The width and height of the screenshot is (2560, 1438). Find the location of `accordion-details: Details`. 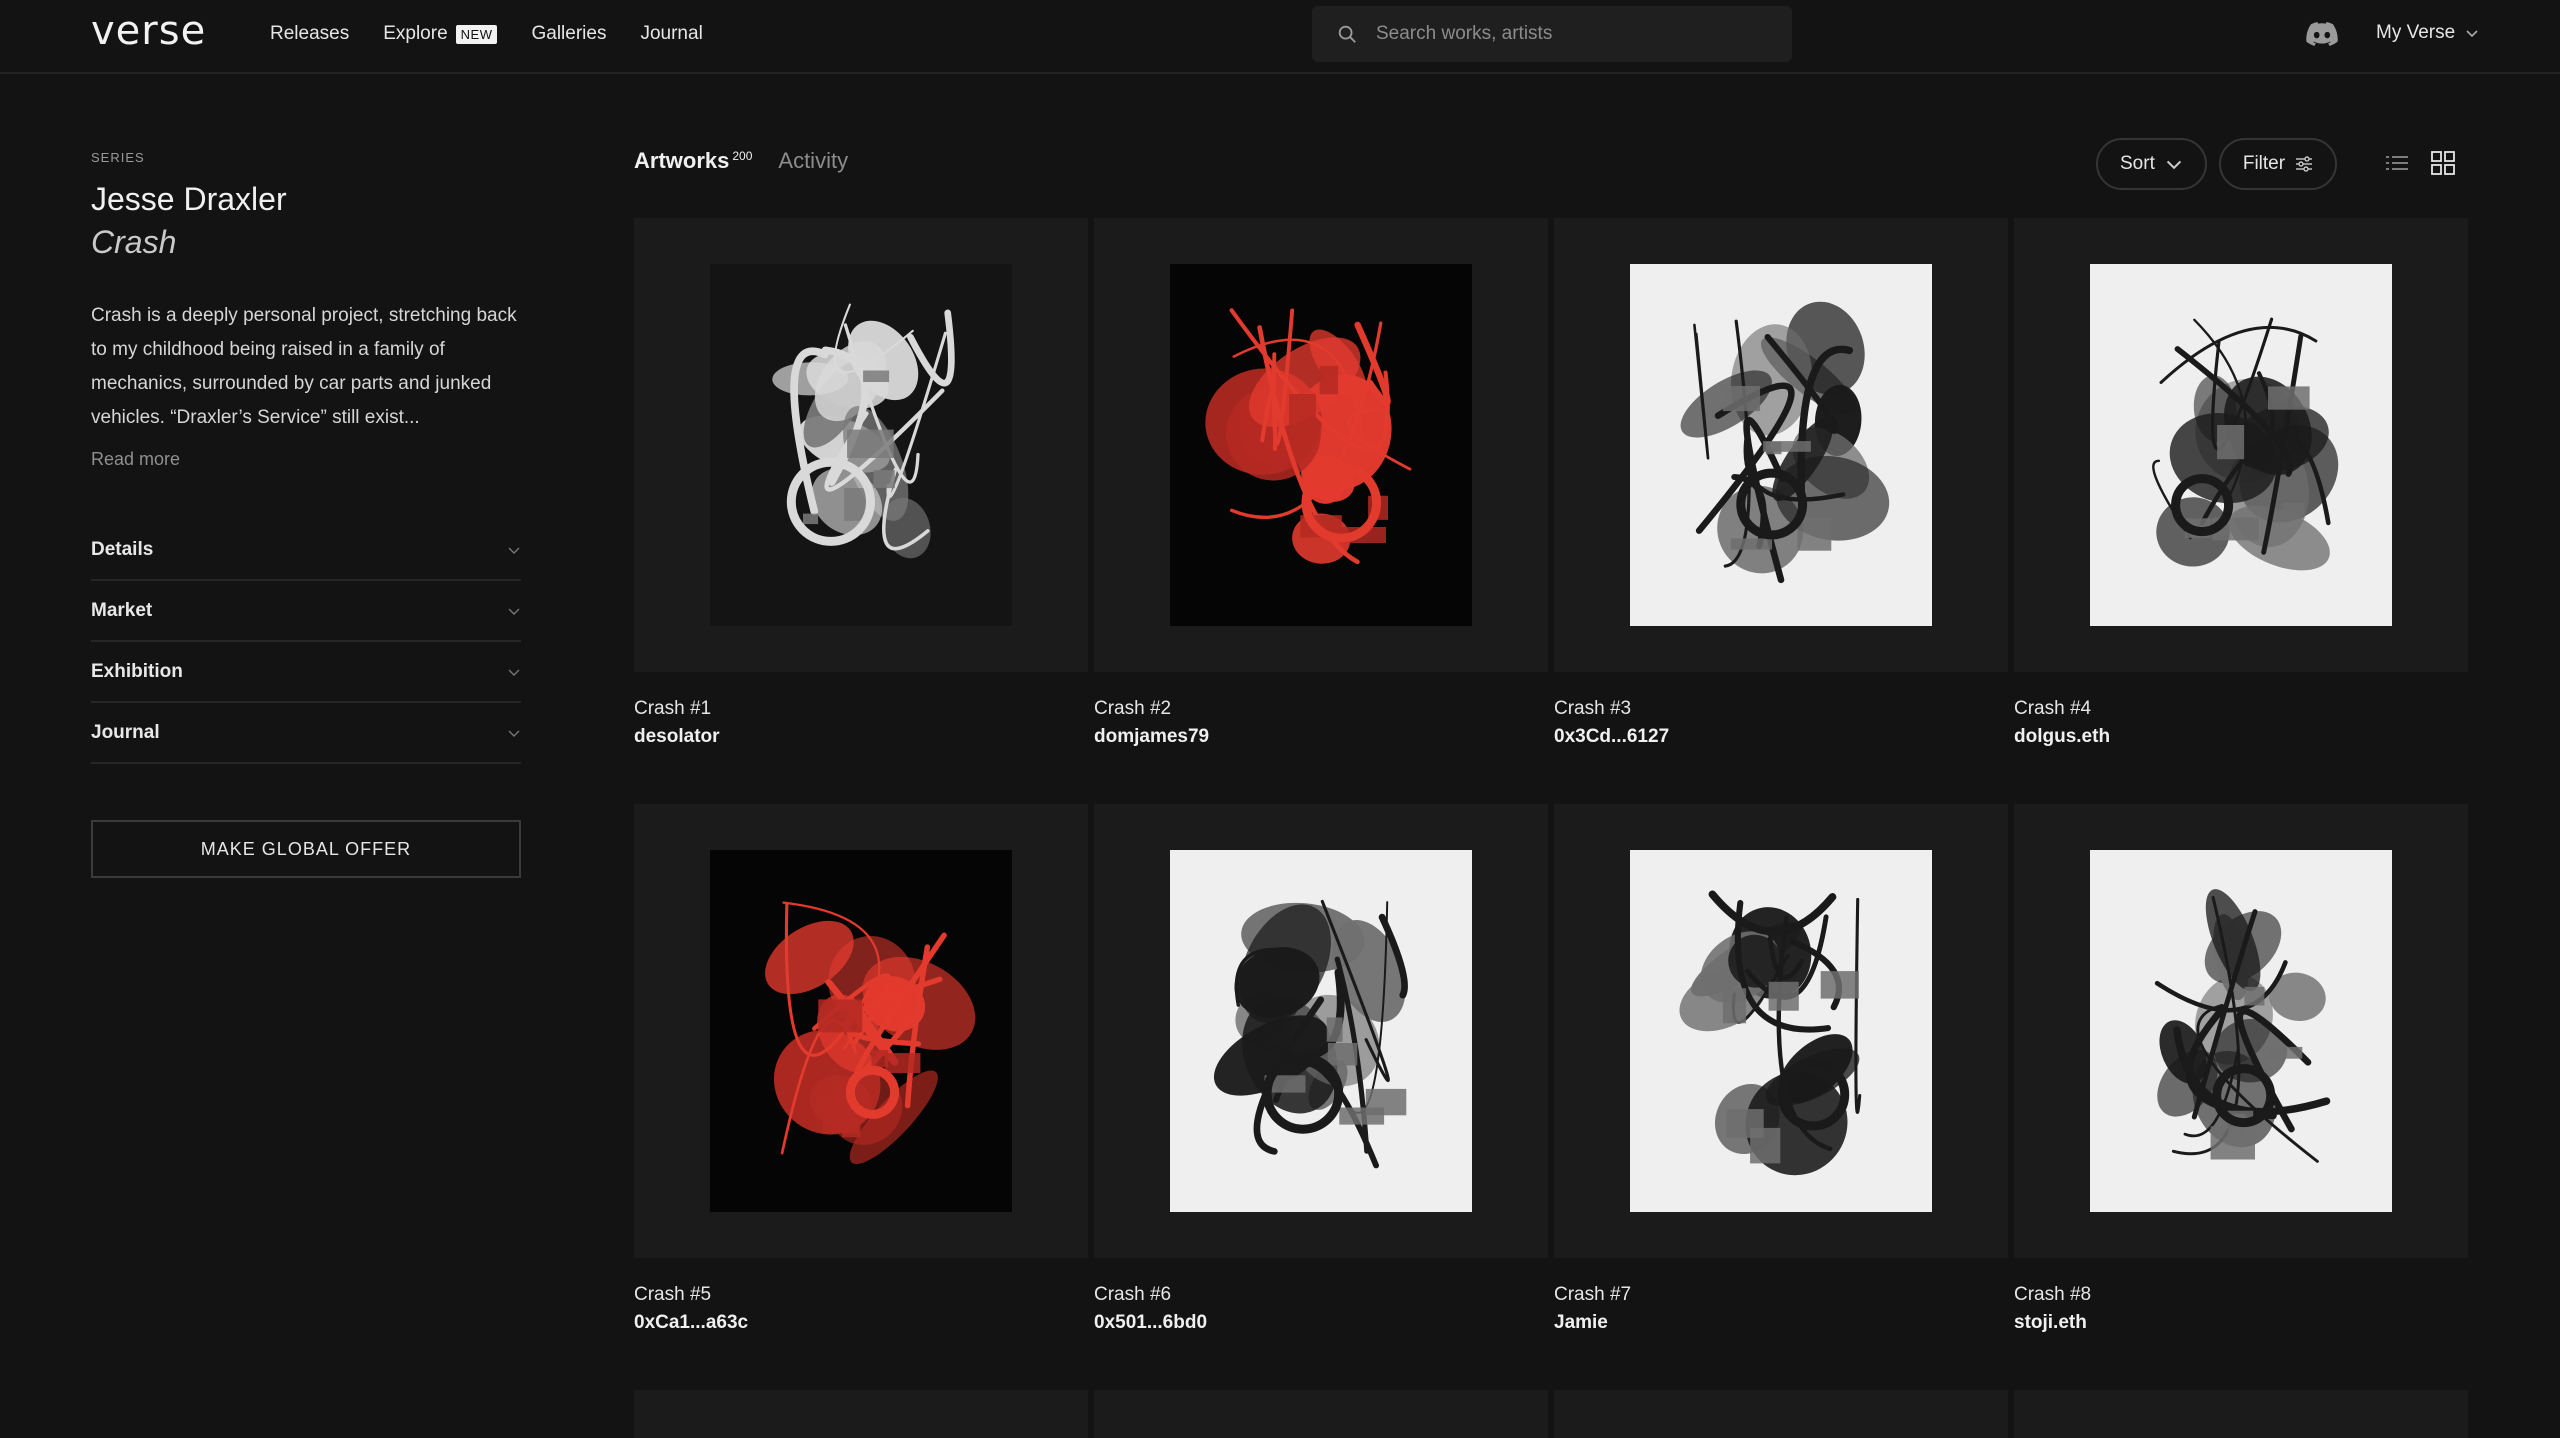

accordion-details: Details is located at coordinates (306, 550).